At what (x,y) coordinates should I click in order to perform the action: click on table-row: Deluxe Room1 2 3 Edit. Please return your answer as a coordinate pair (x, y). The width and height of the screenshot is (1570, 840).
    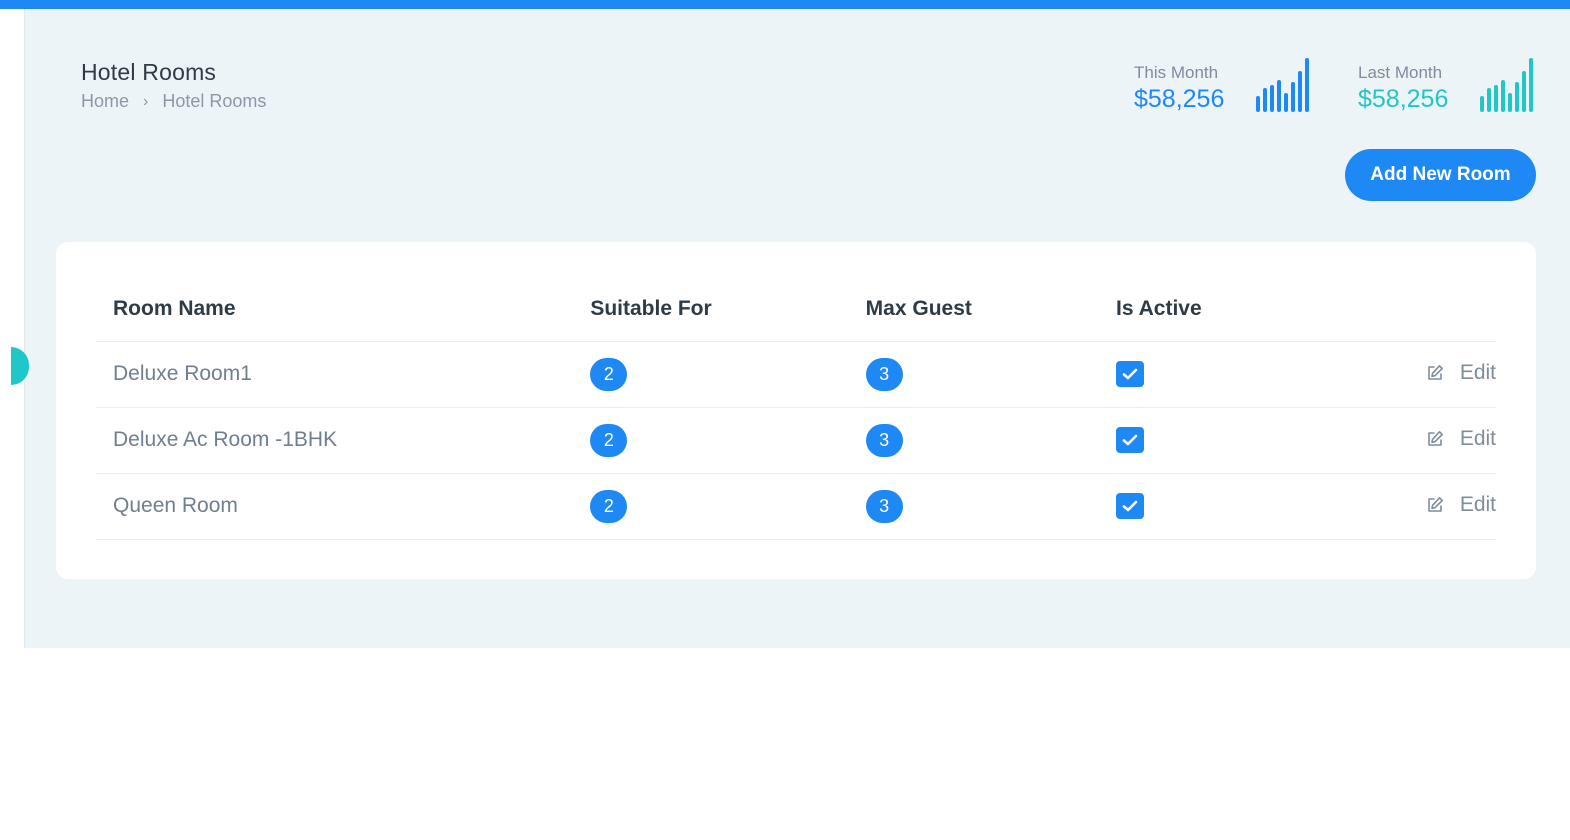
    Looking at the image, I should click on (796, 374).